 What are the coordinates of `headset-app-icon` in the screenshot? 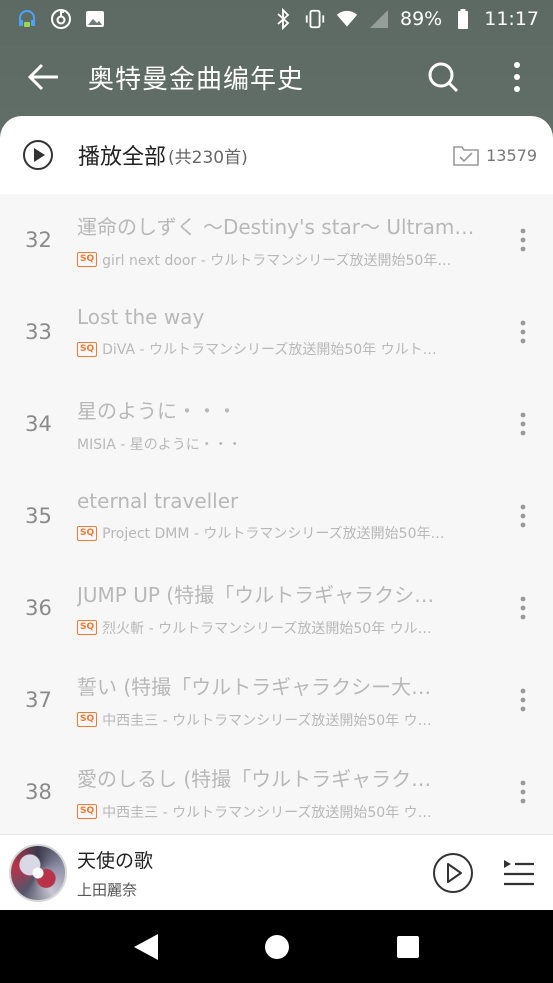 It's located at (27, 19).